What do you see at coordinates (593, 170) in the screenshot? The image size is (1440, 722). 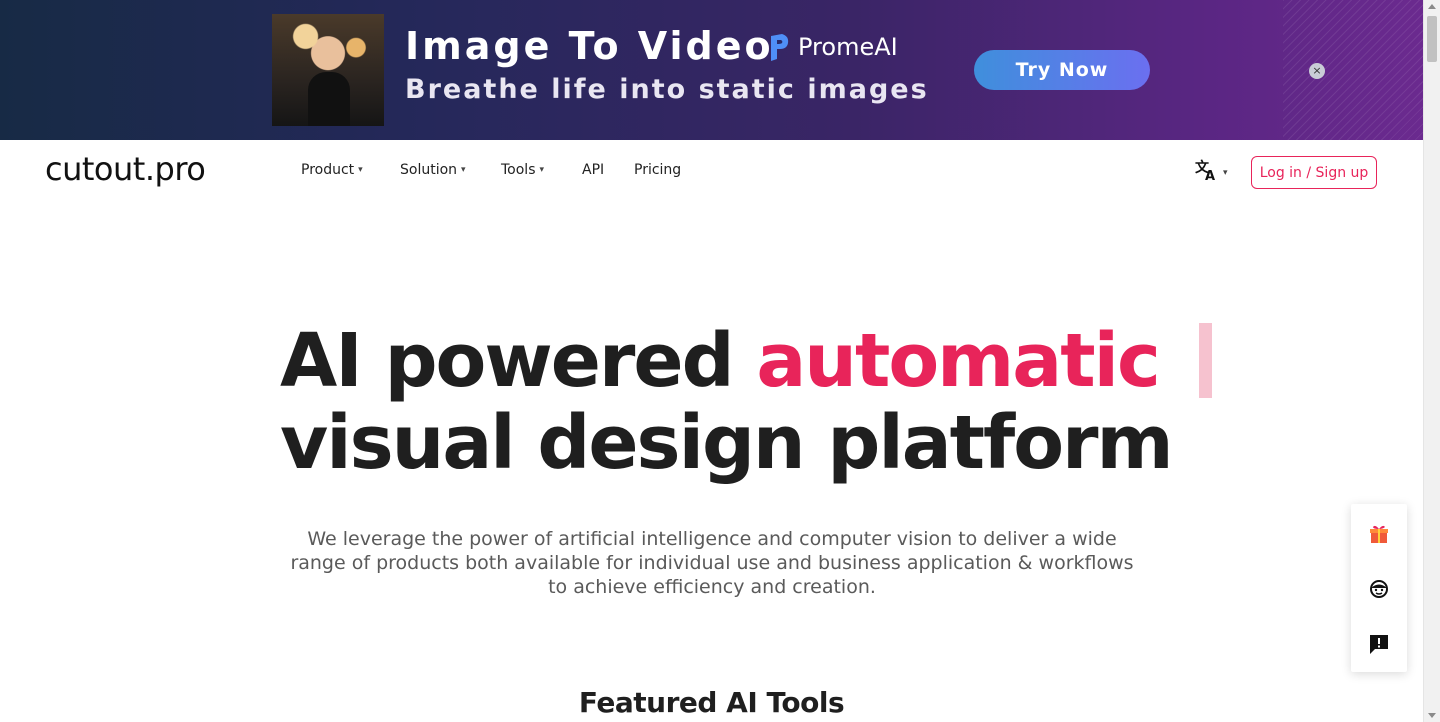 I see `nav-api-label: API` at bounding box center [593, 170].